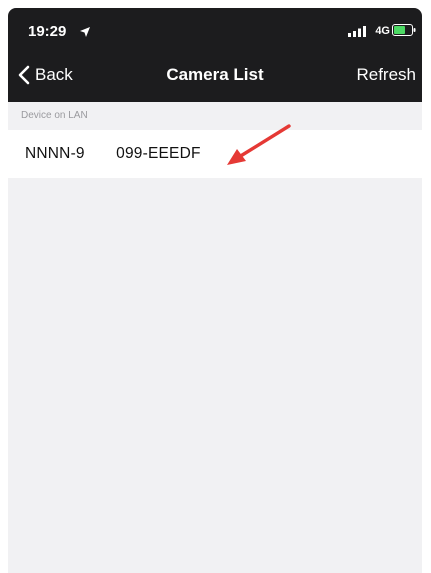 This screenshot has width=431, height=573. I want to click on refresh-button: Refresh, so click(386, 75).